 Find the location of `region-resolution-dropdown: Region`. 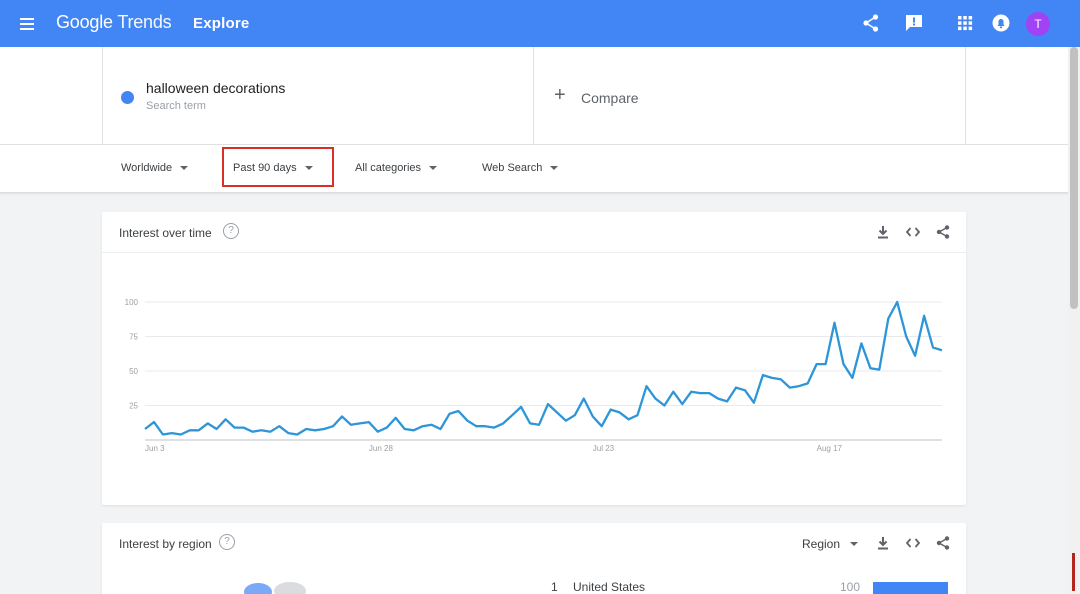

region-resolution-dropdown: Region is located at coordinates (830, 544).